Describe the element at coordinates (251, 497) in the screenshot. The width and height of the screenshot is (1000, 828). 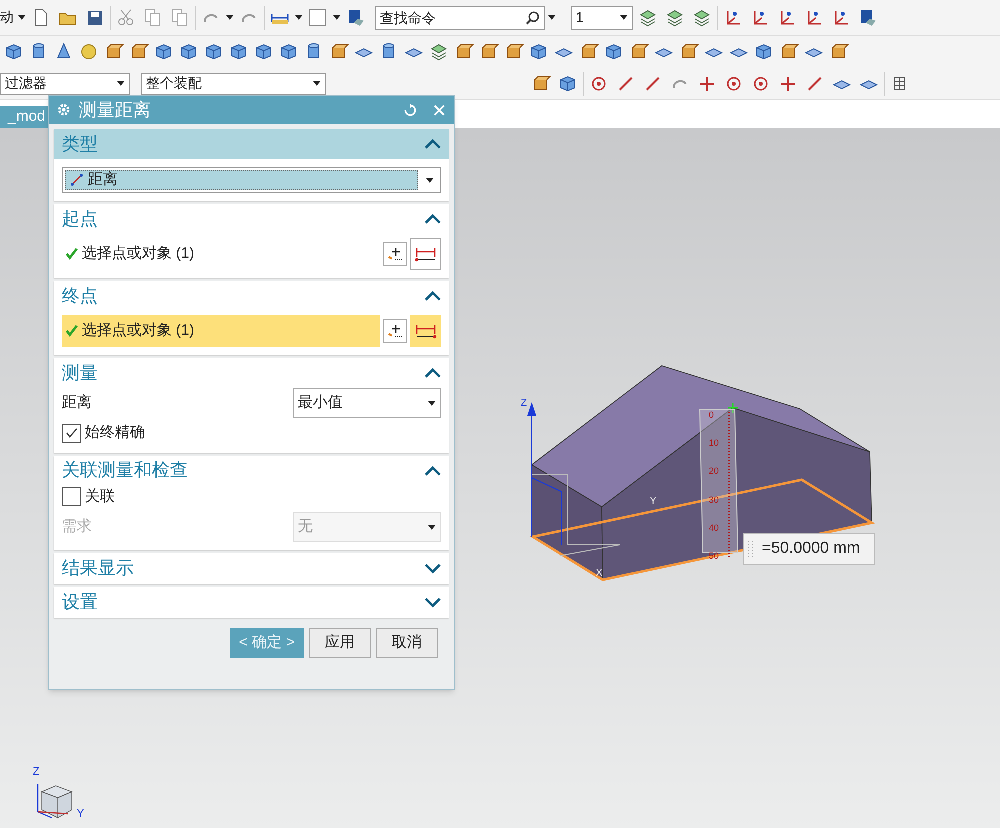
I see `associative-checkbox: 关联` at that location.